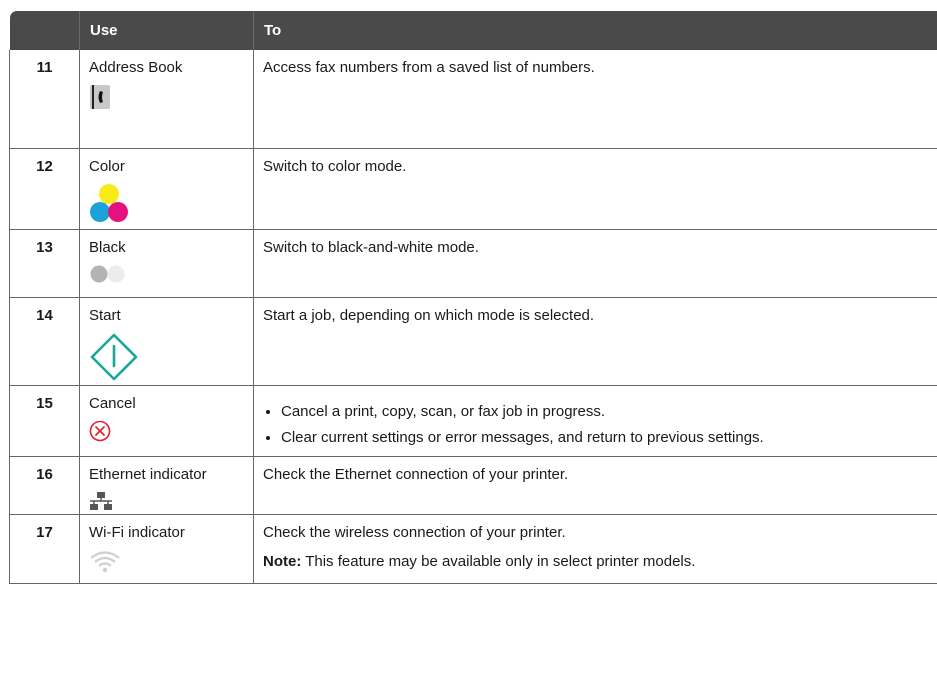 The height and width of the screenshot is (695, 937). What do you see at coordinates (44, 263) in the screenshot?
I see `row-number: 13` at bounding box center [44, 263].